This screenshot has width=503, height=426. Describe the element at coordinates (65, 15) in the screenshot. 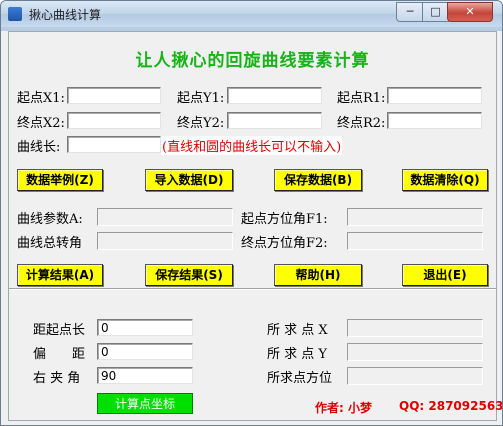

I see `window-title: 揪心曲线计算` at that location.